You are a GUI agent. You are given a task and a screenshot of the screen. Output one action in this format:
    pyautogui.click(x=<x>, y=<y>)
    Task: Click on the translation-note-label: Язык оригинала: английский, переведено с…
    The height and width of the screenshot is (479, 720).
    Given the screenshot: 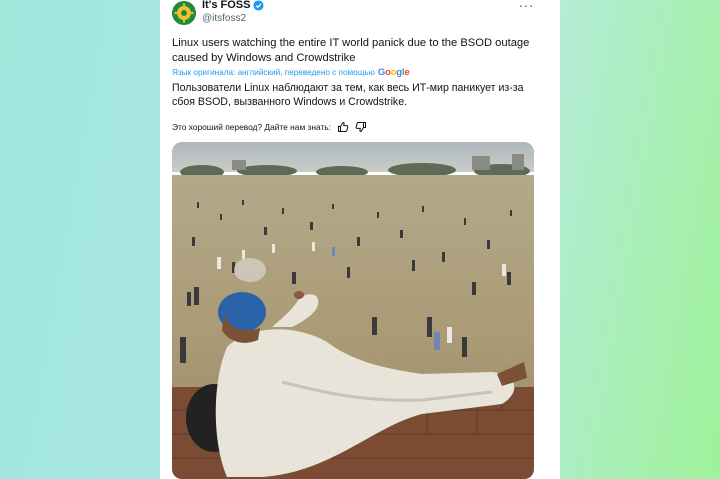 What is the action you would take?
    pyautogui.click(x=273, y=72)
    